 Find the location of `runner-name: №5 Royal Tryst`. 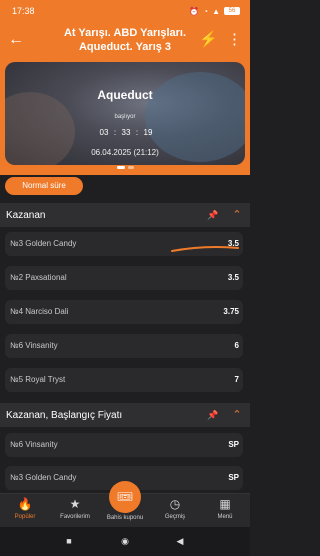

runner-name: №5 Royal Tryst is located at coordinates (38, 379).